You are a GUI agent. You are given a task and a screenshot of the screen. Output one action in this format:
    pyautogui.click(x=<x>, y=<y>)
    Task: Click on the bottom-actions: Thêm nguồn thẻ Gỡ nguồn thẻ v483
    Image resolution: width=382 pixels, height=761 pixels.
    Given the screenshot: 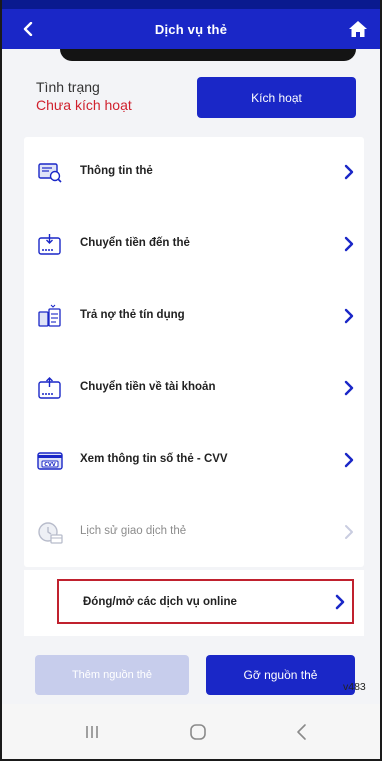 What is the action you would take?
    pyautogui.click(x=191, y=670)
    